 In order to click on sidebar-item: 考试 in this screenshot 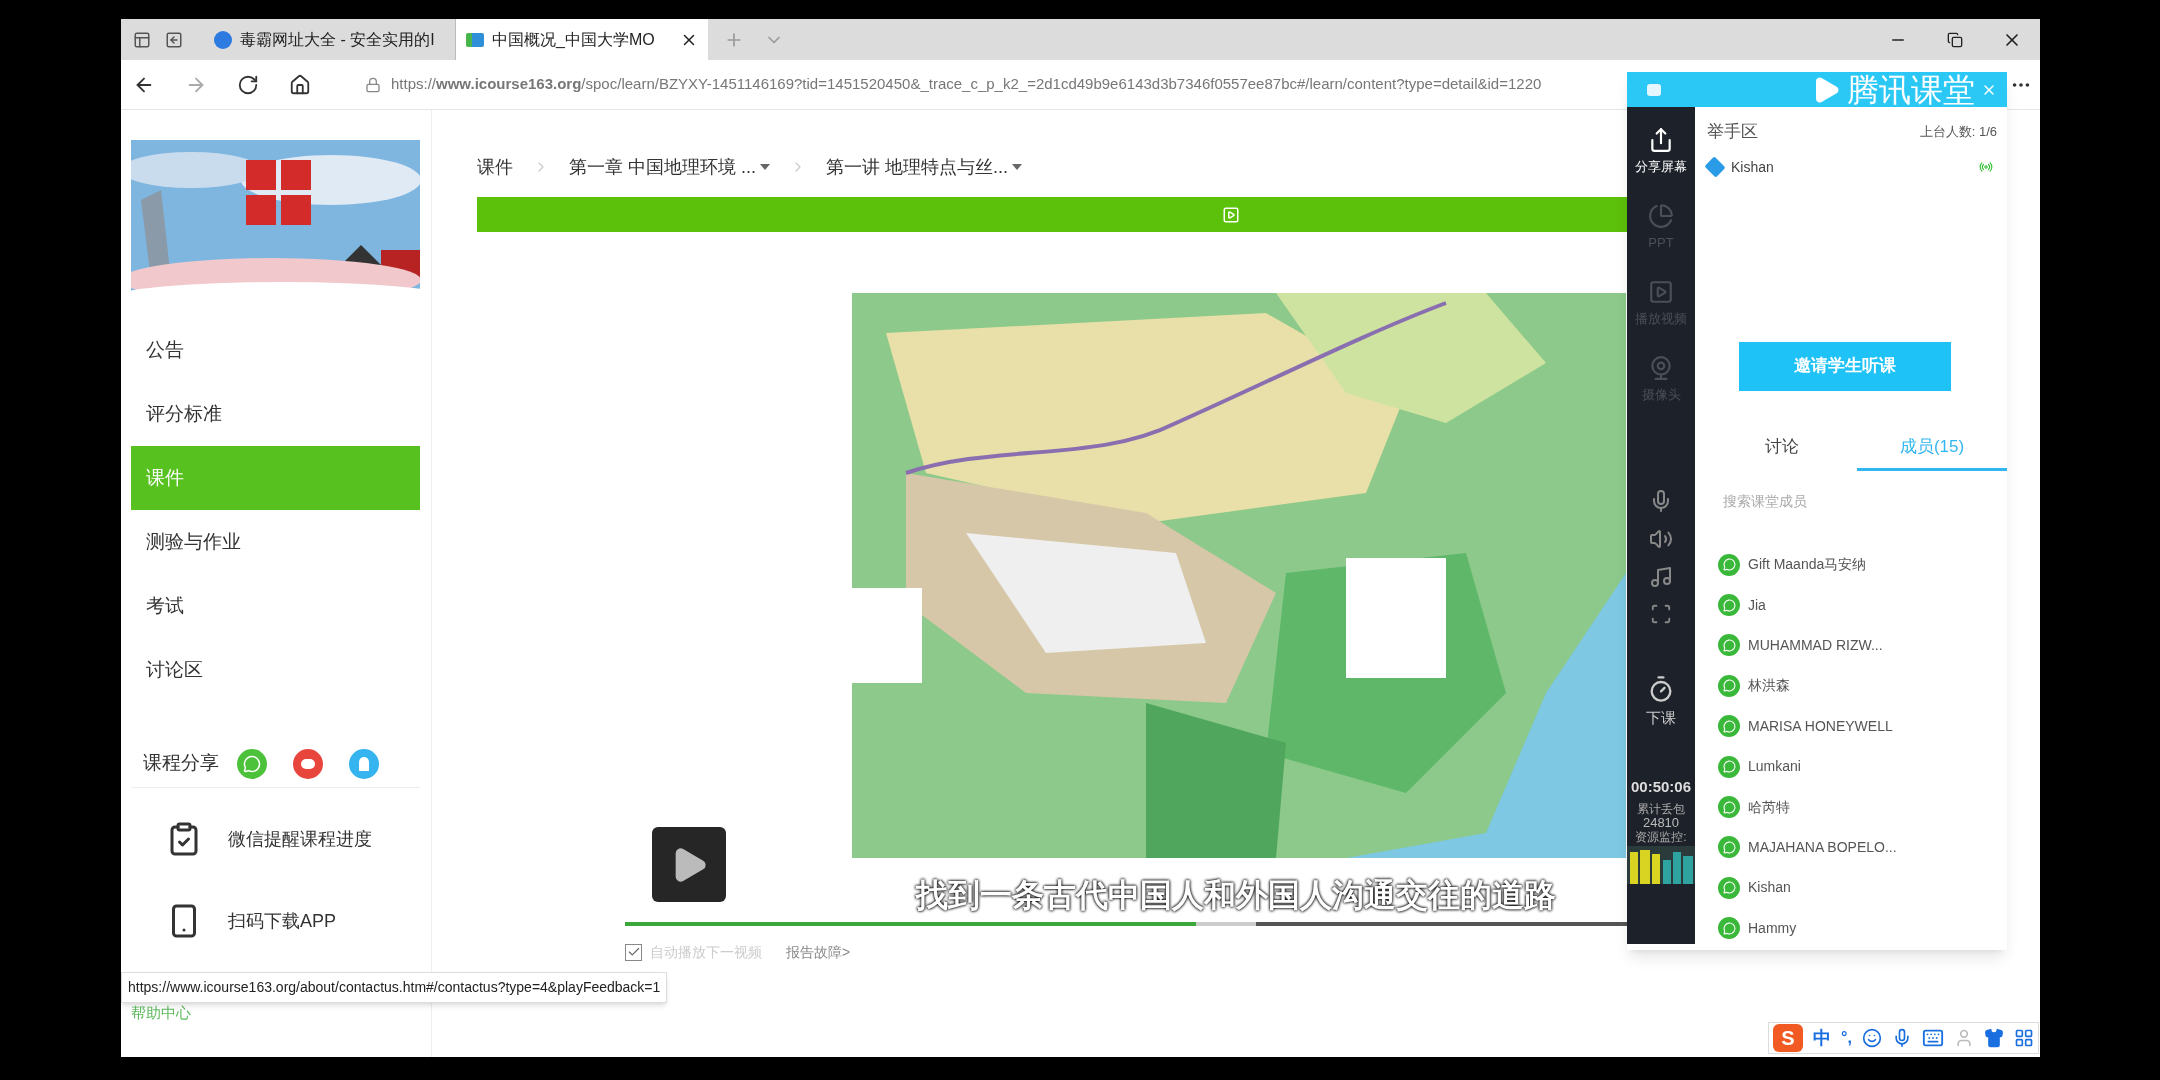, I will do `click(275, 606)`.